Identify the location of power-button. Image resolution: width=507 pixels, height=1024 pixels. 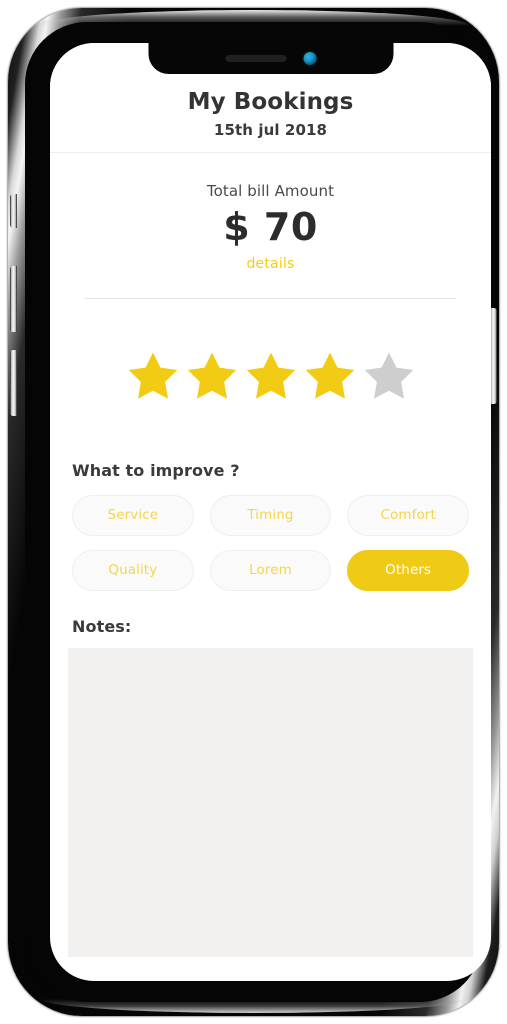
(493, 356).